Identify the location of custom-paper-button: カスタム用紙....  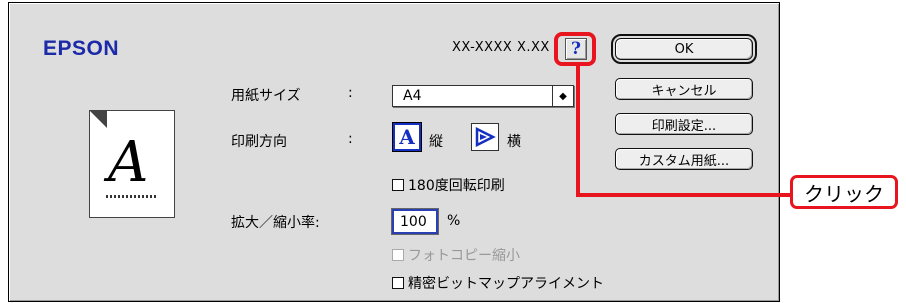
(684, 159).